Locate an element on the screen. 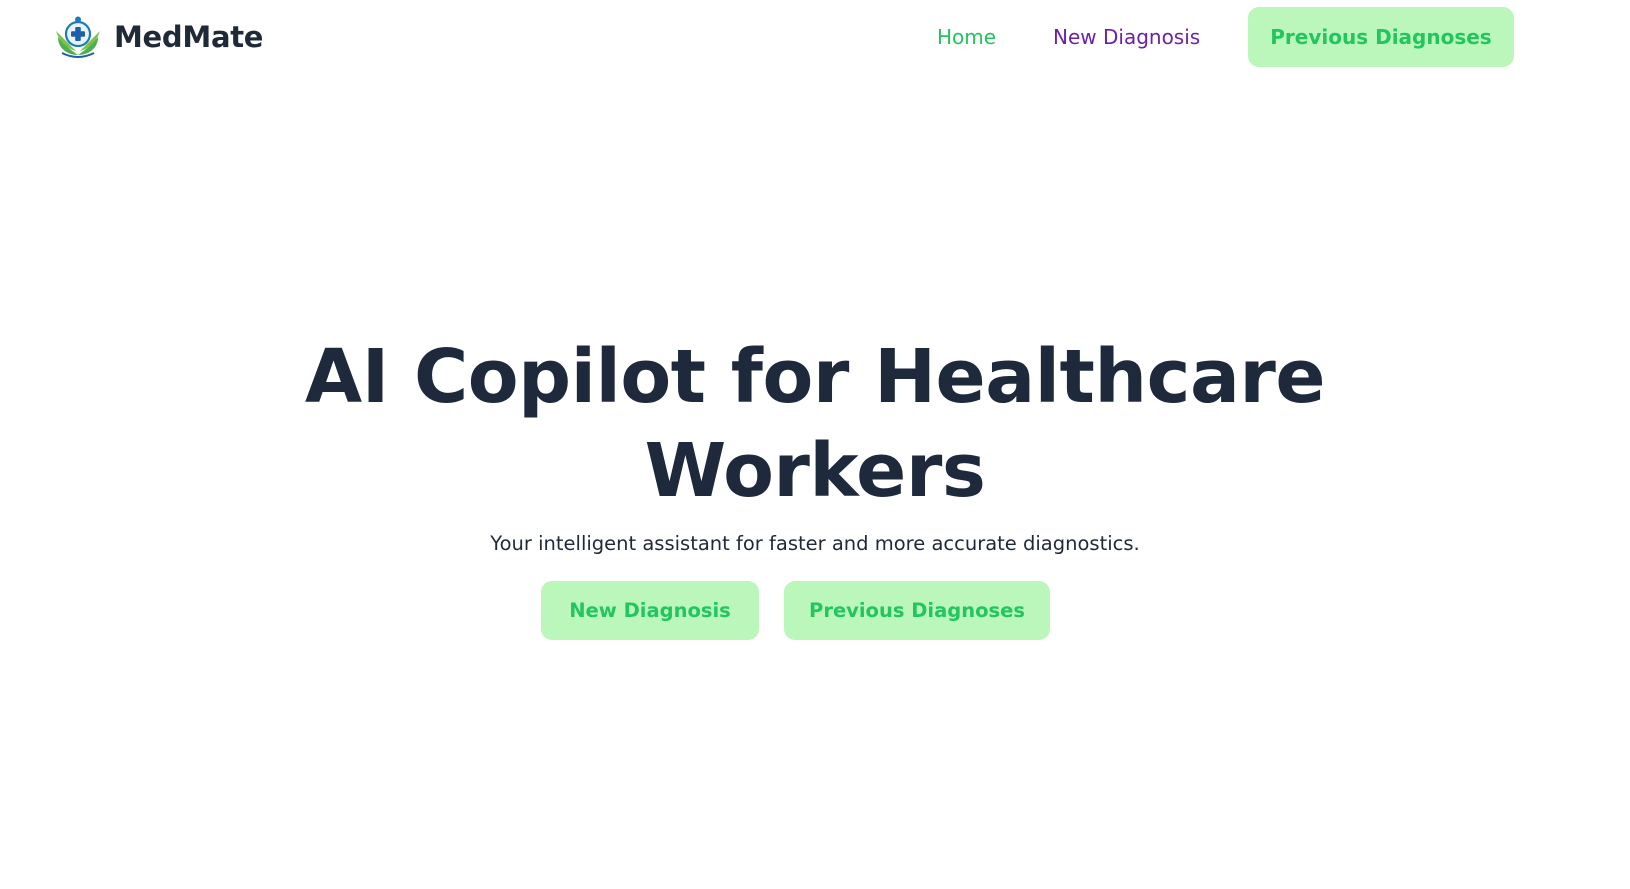 The height and width of the screenshot is (889, 1630). new-diagnosis-button: New Diagnosis is located at coordinates (650, 610).